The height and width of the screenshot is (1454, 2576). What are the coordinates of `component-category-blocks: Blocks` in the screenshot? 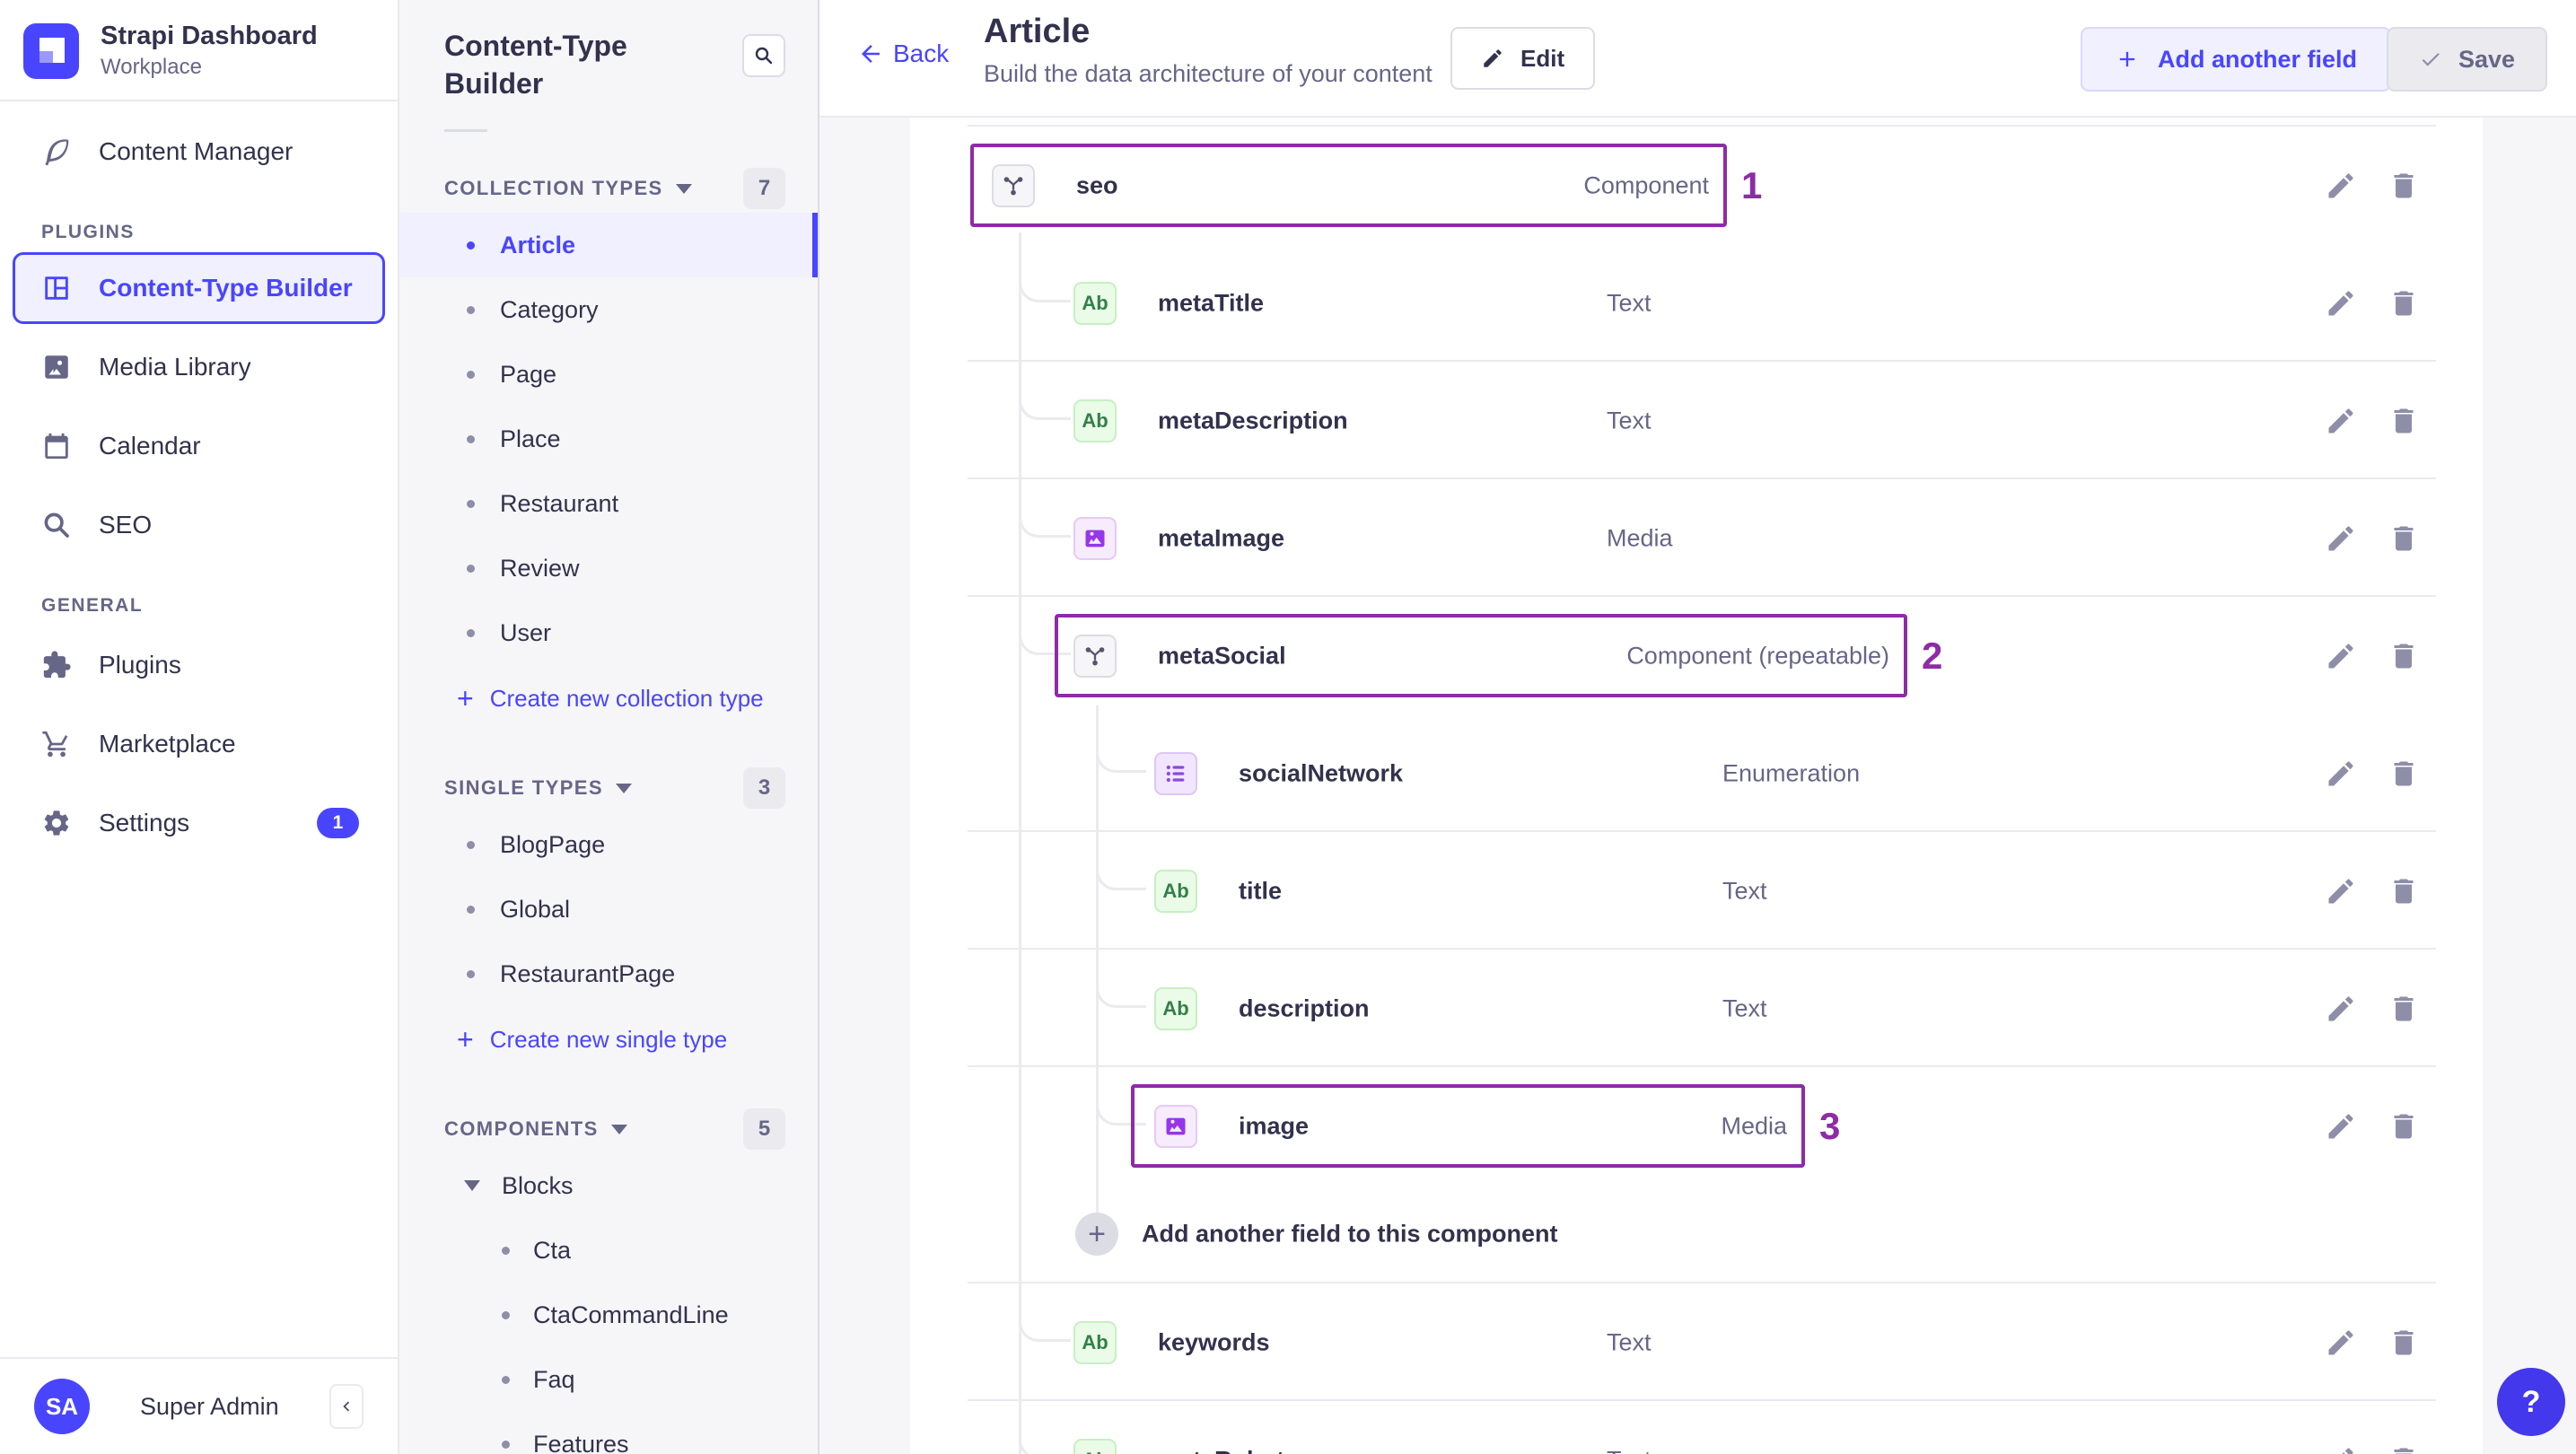 It's located at (608, 1185).